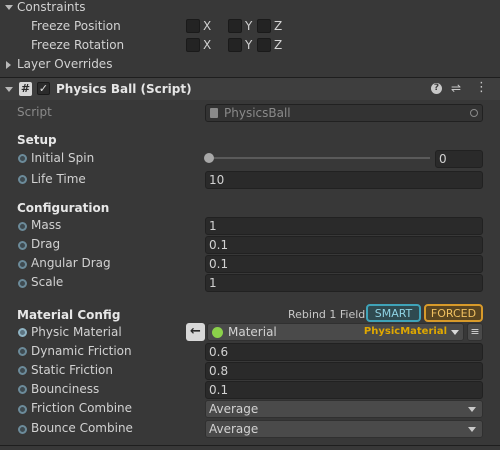 The image size is (500, 450). Describe the element at coordinates (22, 429) in the screenshot. I see `bounce-combine-override-icon` at that location.